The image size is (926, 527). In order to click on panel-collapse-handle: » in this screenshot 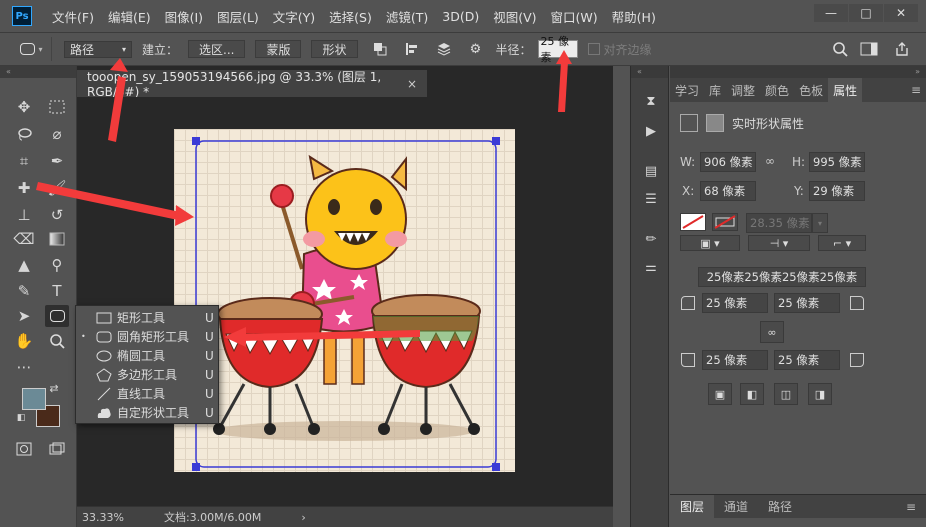, I will do `click(798, 72)`.